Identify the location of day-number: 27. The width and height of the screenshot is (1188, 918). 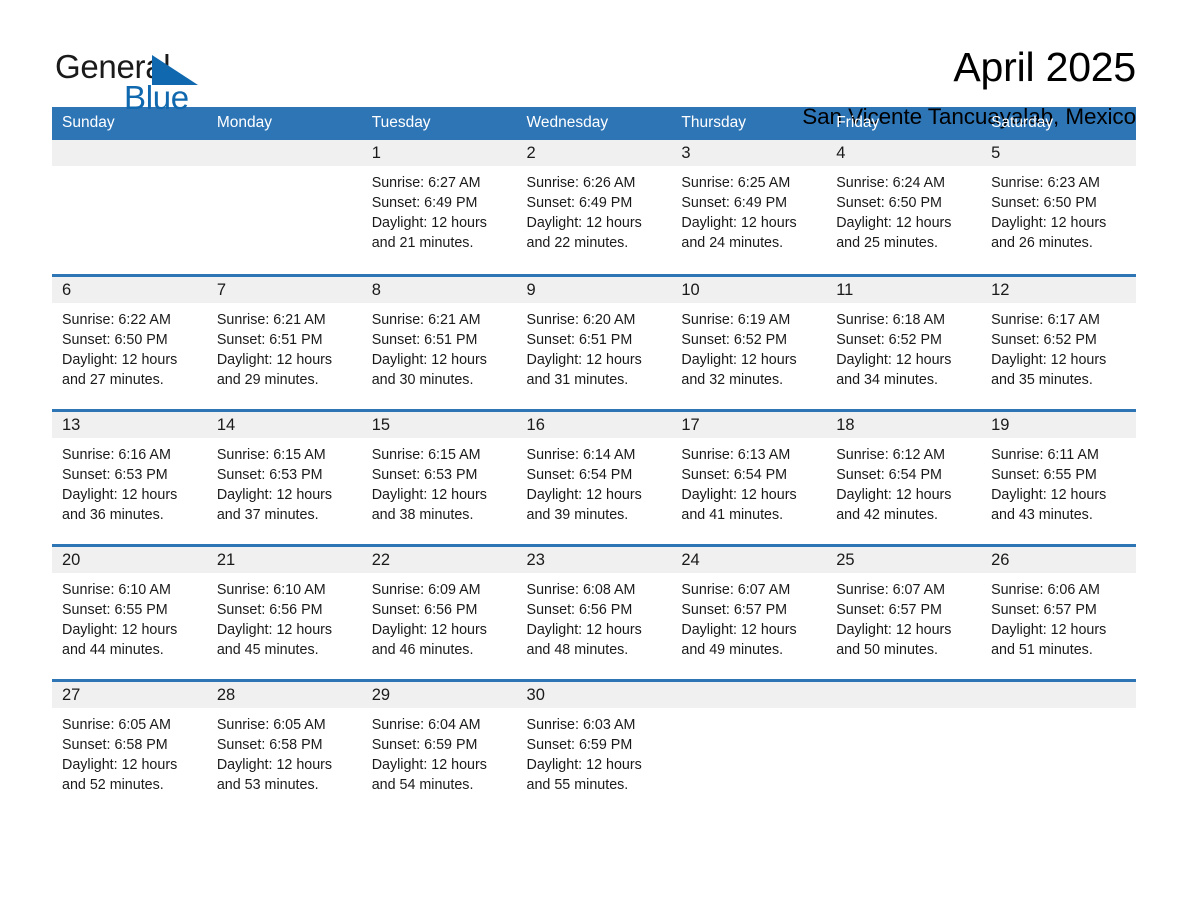
(71, 694).